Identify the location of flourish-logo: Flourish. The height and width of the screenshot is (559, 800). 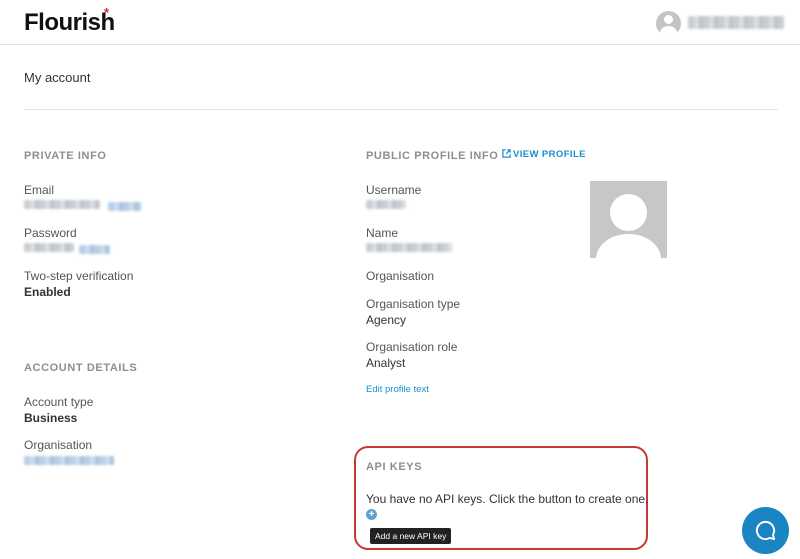
(69, 23).